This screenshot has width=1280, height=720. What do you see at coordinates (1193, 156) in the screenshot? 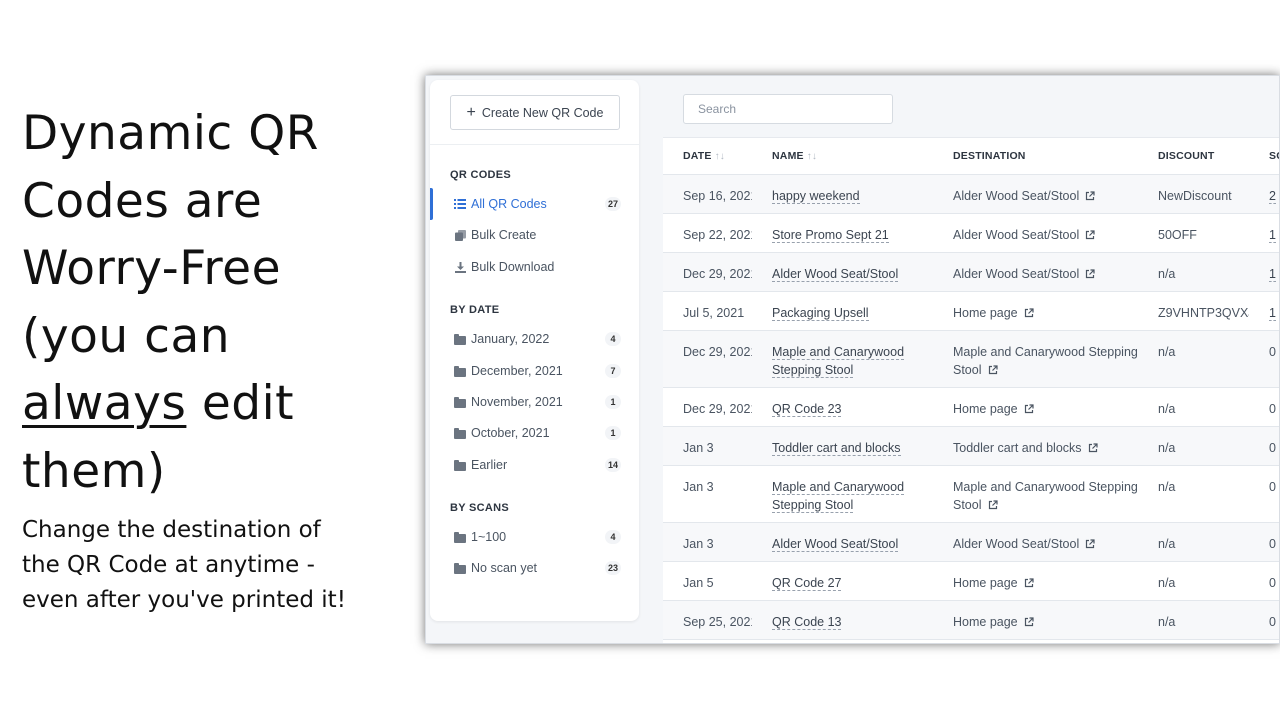
I see `header-discount: DISCOUNT` at bounding box center [1193, 156].